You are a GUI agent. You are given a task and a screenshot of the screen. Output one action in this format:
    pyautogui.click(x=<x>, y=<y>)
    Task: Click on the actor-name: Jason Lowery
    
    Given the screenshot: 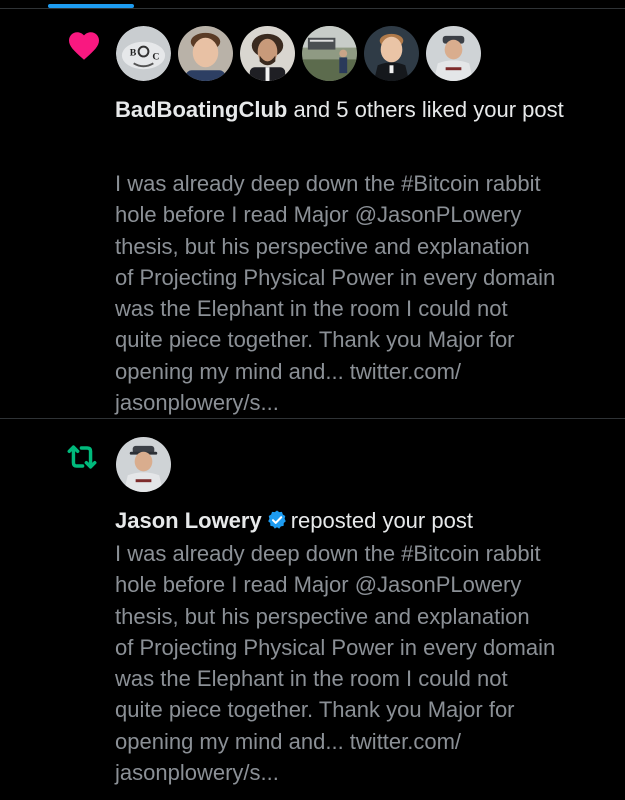 What is the action you would take?
    pyautogui.click(x=188, y=520)
    